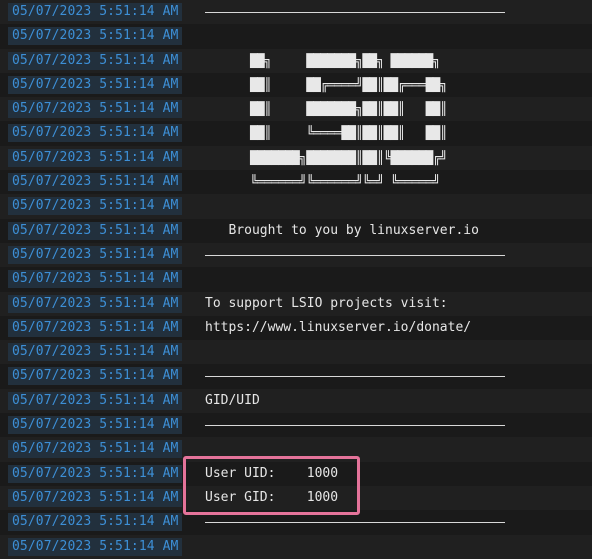 Image resolution: width=592 pixels, height=559 pixels. Describe the element at coordinates (345, 60) in the screenshot. I see `ascii-logo-line: ██╗ ███████╗██╗ ██████╗` at that location.